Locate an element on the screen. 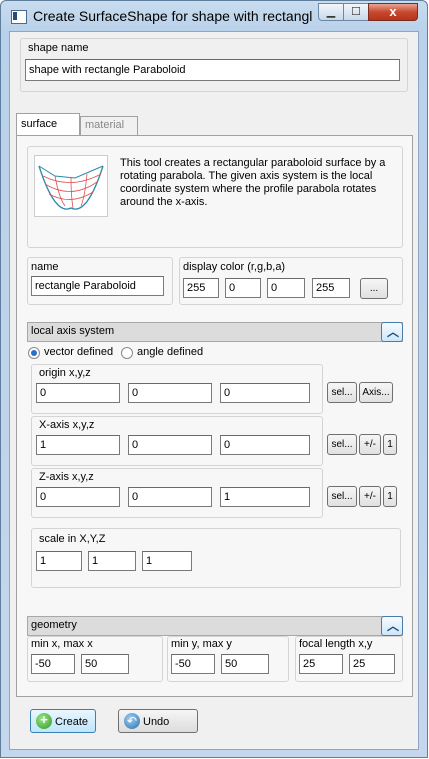  max-x-input is located at coordinates (105, 664).